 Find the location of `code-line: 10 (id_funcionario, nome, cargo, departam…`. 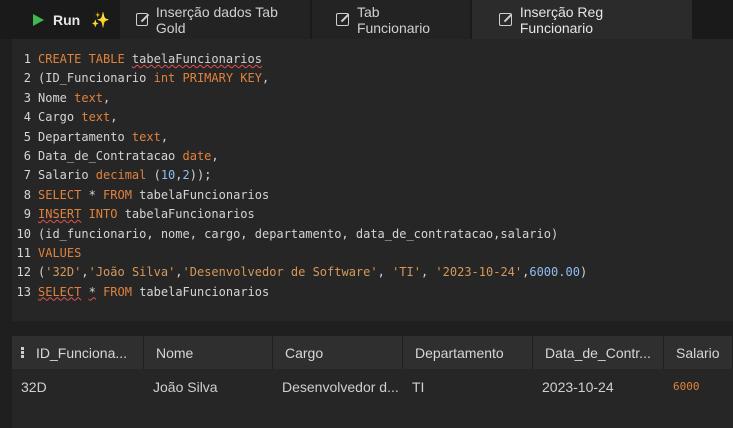

code-line: 10 (id_funcionario, nome, cargo, departam… is located at coordinates (372, 234).